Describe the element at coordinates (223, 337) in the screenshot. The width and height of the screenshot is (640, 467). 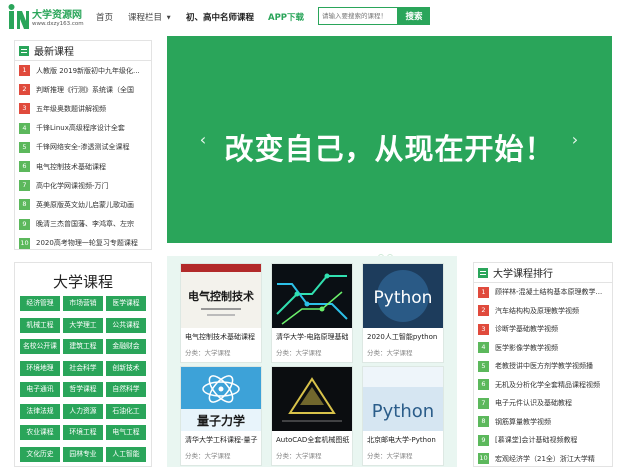
I see `course-title: 电气控制技术基础课程` at that location.